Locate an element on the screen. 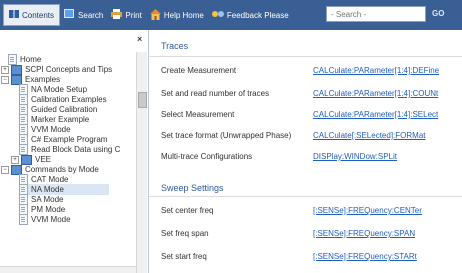 The image size is (462, 273). contents-icon is located at coordinates (14, 15).